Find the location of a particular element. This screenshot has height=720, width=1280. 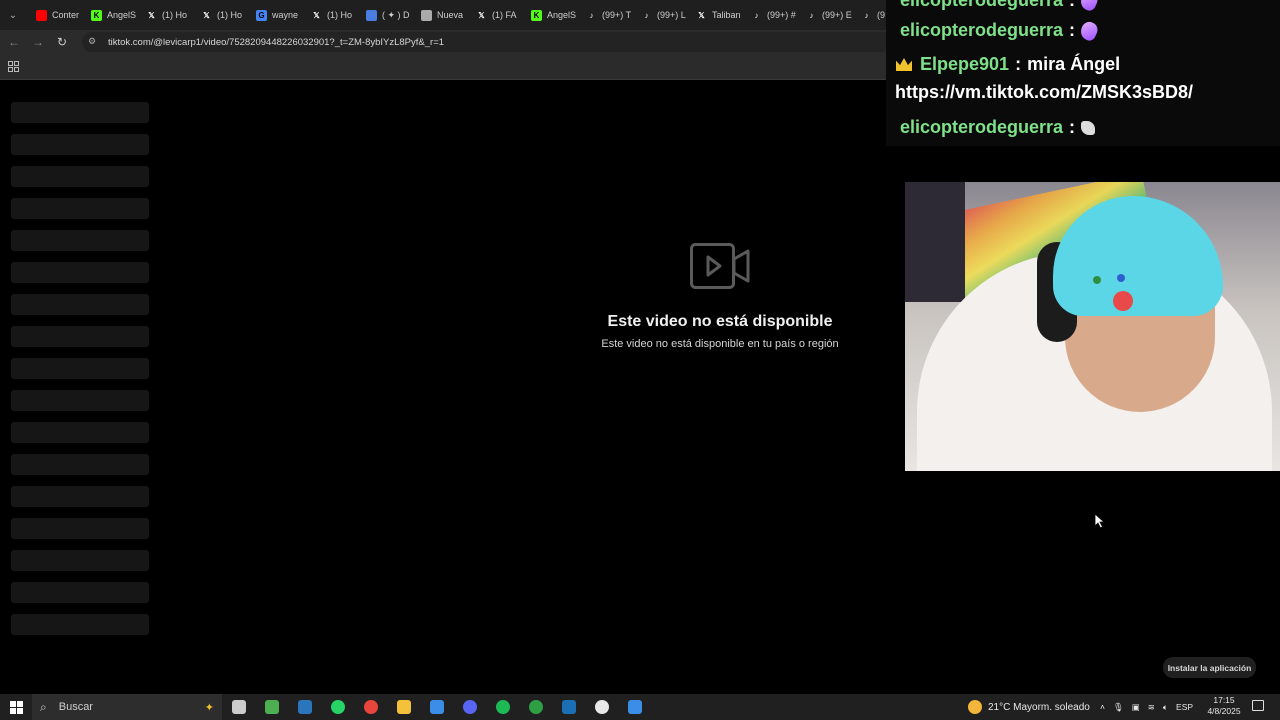

tab-title: Nueva is located at coordinates (450, 15).